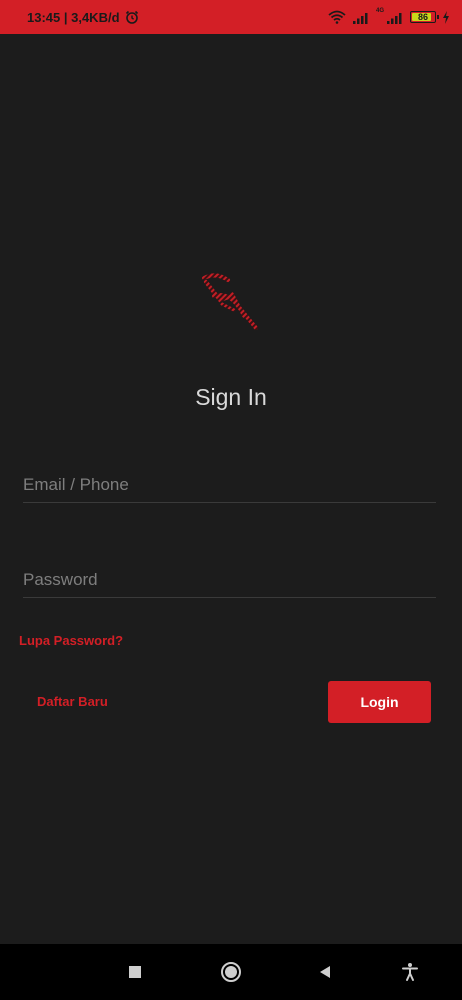  I want to click on status-left: 13:45 | 3,4KB/d, so click(83, 17).